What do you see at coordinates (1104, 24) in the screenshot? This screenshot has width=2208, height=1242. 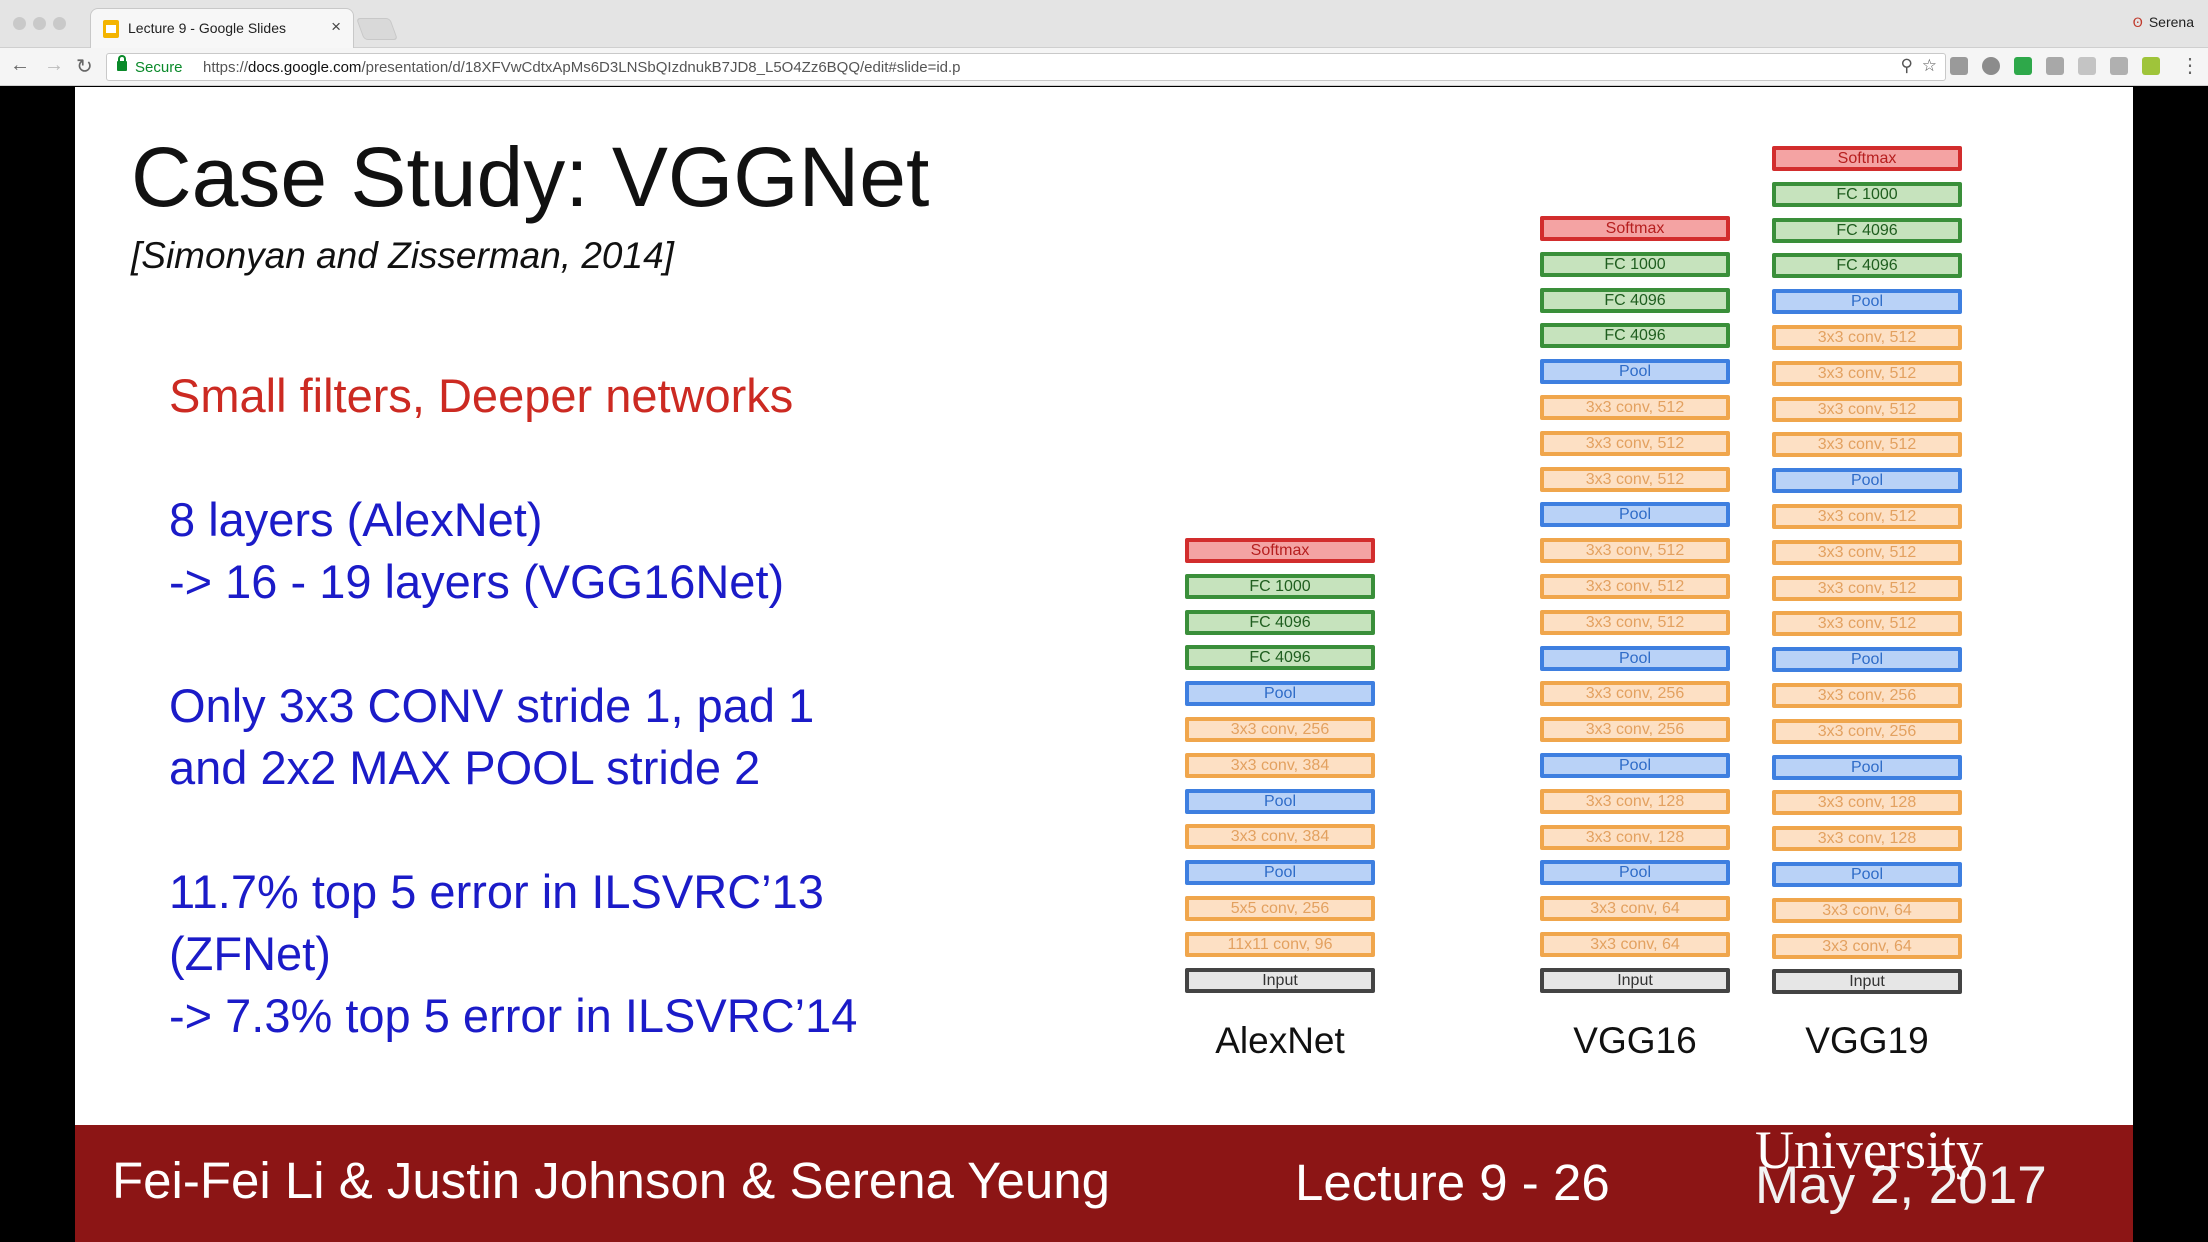 I see `tab-strip: Lecture 9 - Google Slides × Ꙩ Serena` at bounding box center [1104, 24].